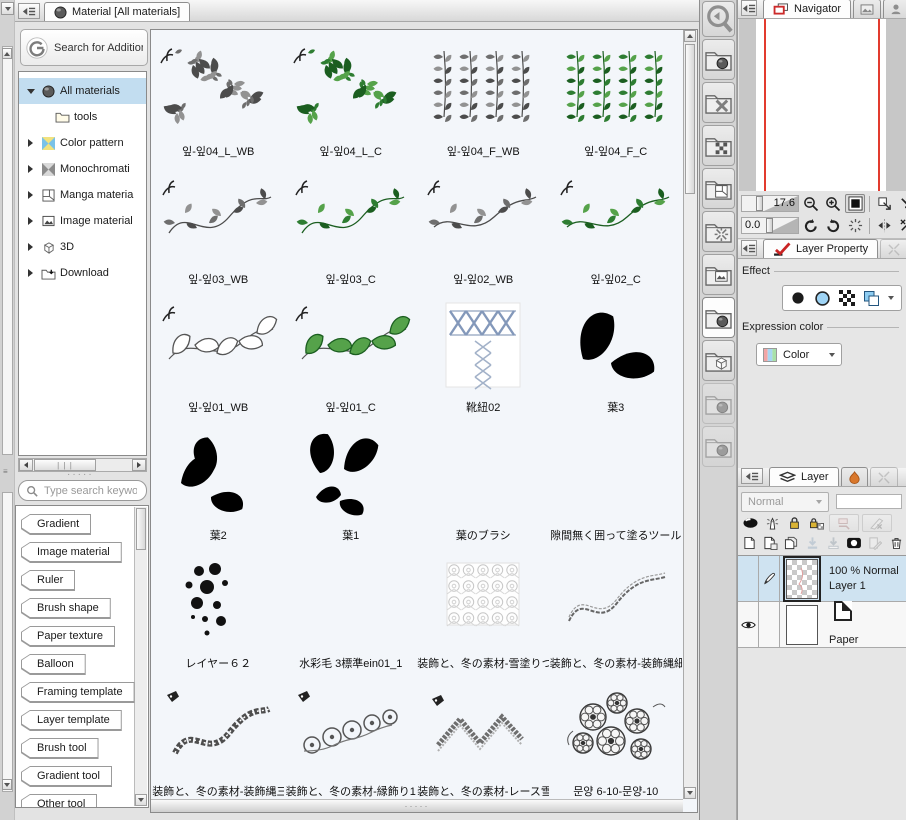  Describe the element at coordinates (84, 47) in the screenshot. I see `search-additional-materials-button: Search for Additional Ma` at that location.